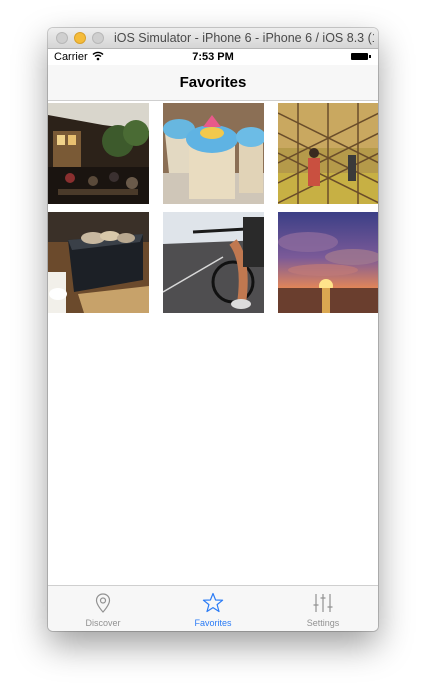 The width and height of the screenshot is (426, 700). Describe the element at coordinates (323, 623) in the screenshot. I see `tab-settings-label: Settings` at that location.